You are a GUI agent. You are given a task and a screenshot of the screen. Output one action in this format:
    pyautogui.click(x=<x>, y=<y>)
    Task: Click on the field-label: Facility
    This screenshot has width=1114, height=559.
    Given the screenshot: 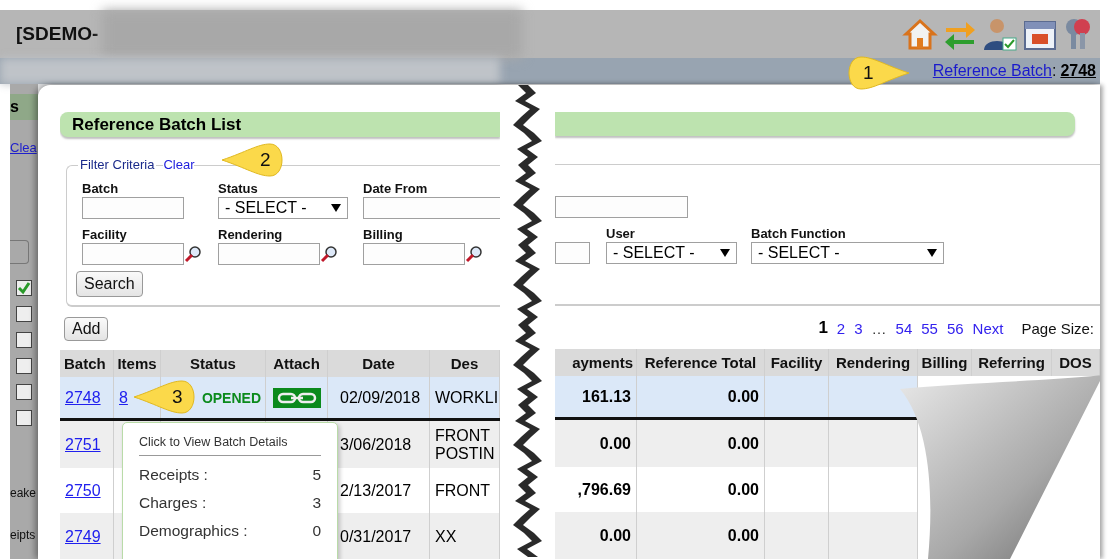 What is the action you would take?
    pyautogui.click(x=105, y=235)
    